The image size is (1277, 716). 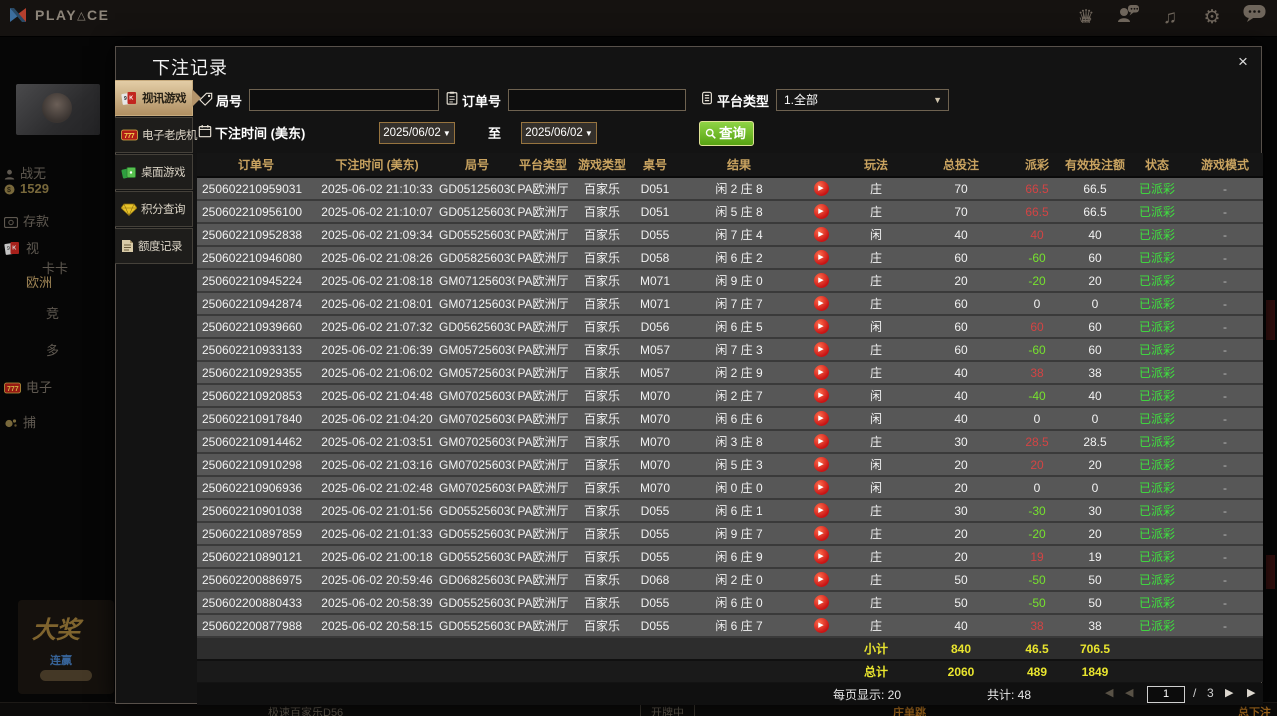 I want to click on cell-round: GD0552560302S, so click(x=477, y=235).